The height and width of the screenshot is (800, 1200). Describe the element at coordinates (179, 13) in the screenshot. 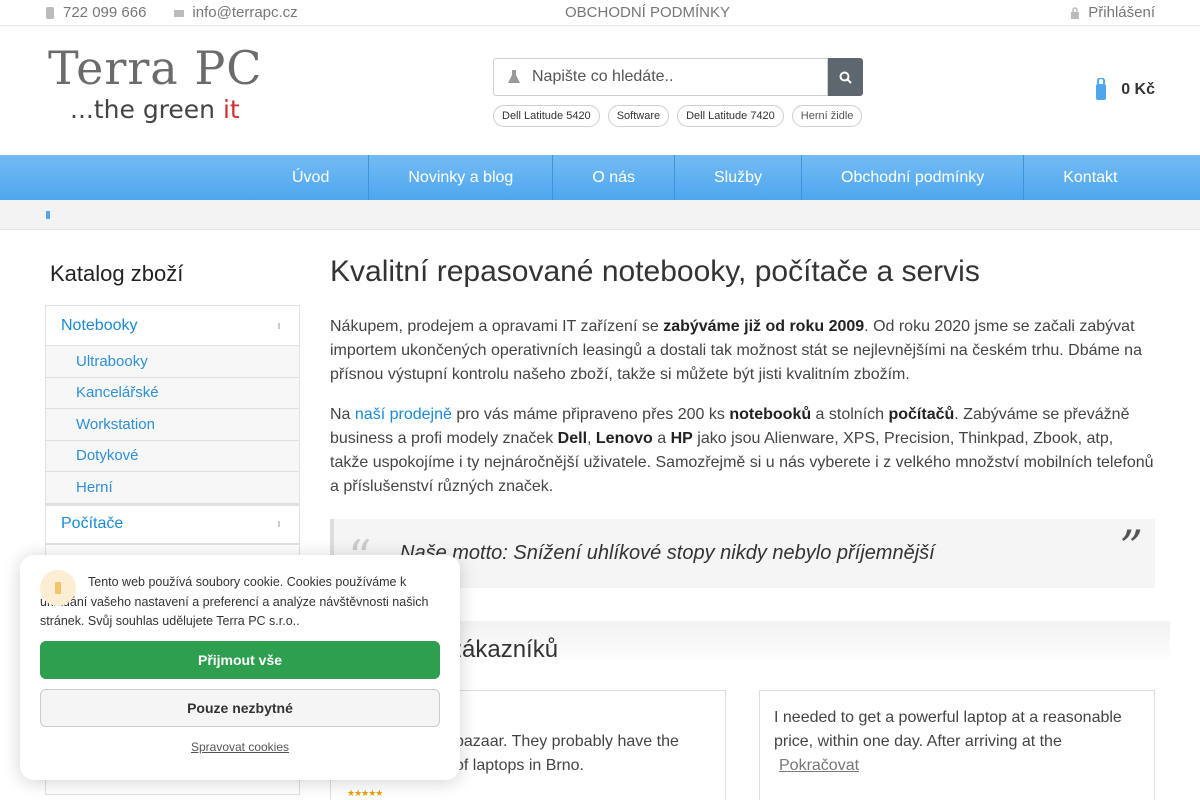

I see `envelope-icon` at that location.